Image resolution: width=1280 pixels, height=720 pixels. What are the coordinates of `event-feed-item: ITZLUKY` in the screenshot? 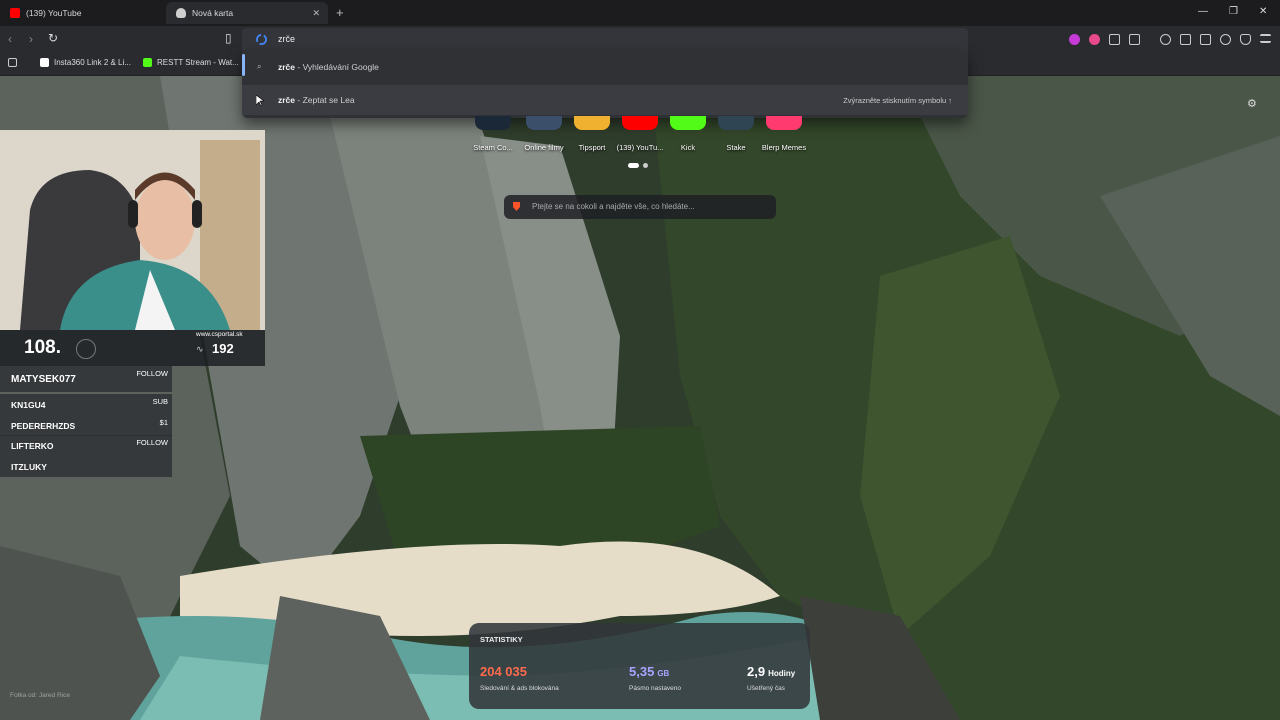 It's located at (86, 466).